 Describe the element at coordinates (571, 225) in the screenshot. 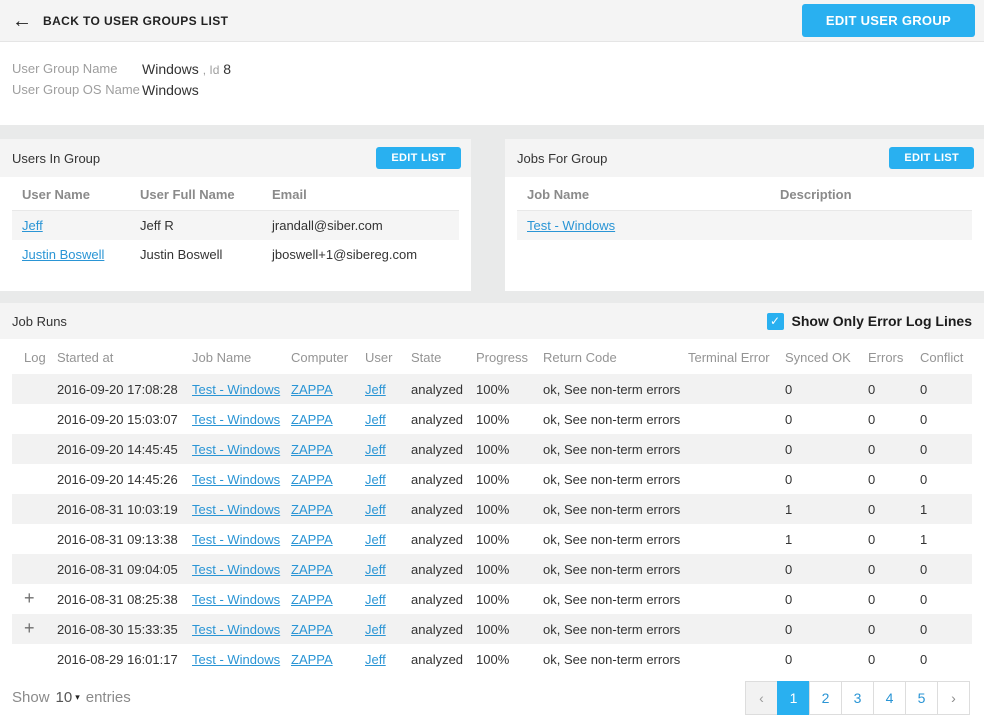

I see `job-name-link: Test - Windows` at that location.